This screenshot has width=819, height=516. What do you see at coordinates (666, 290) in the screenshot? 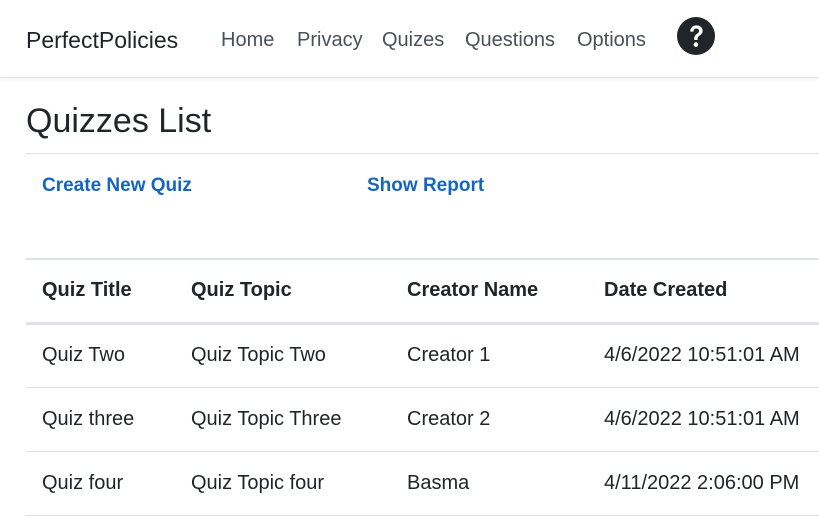
I see `header-date-created: Date Created` at bounding box center [666, 290].